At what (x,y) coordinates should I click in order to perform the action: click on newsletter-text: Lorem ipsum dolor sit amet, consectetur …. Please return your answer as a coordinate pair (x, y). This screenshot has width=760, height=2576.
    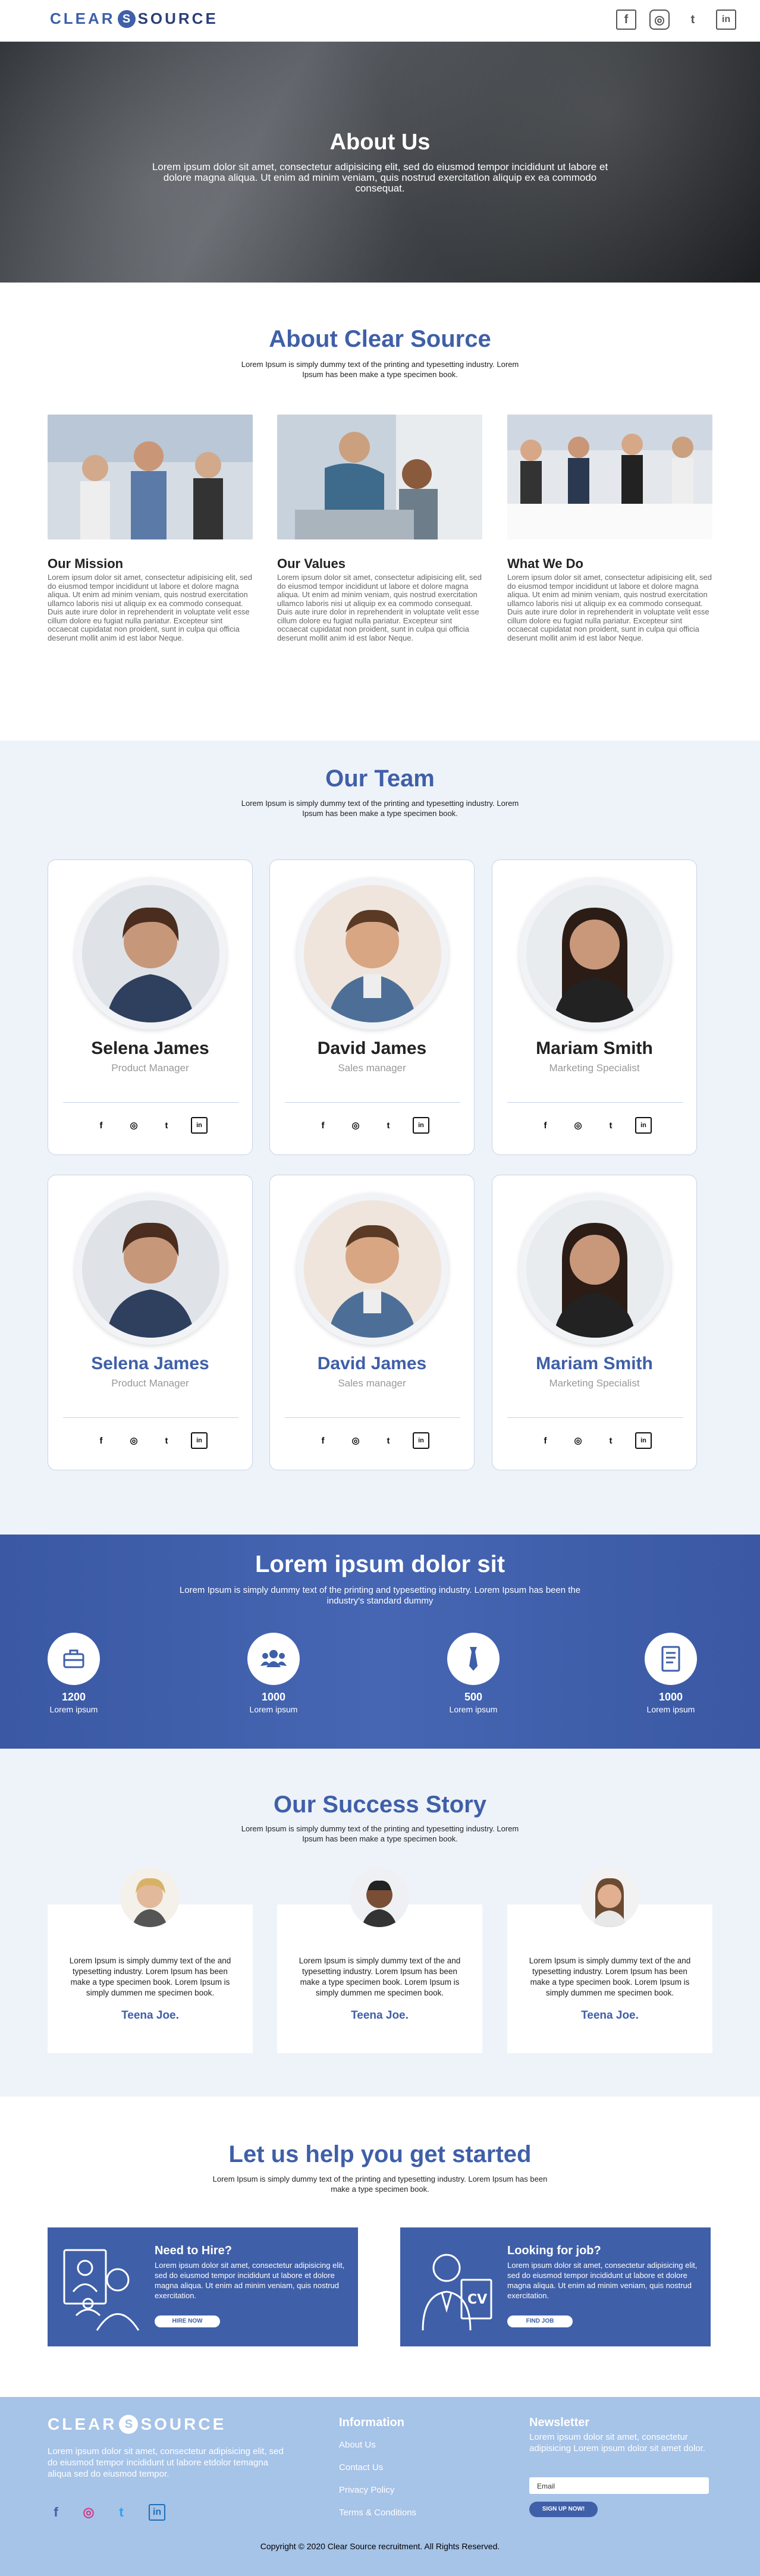
    Looking at the image, I should click on (617, 2442).